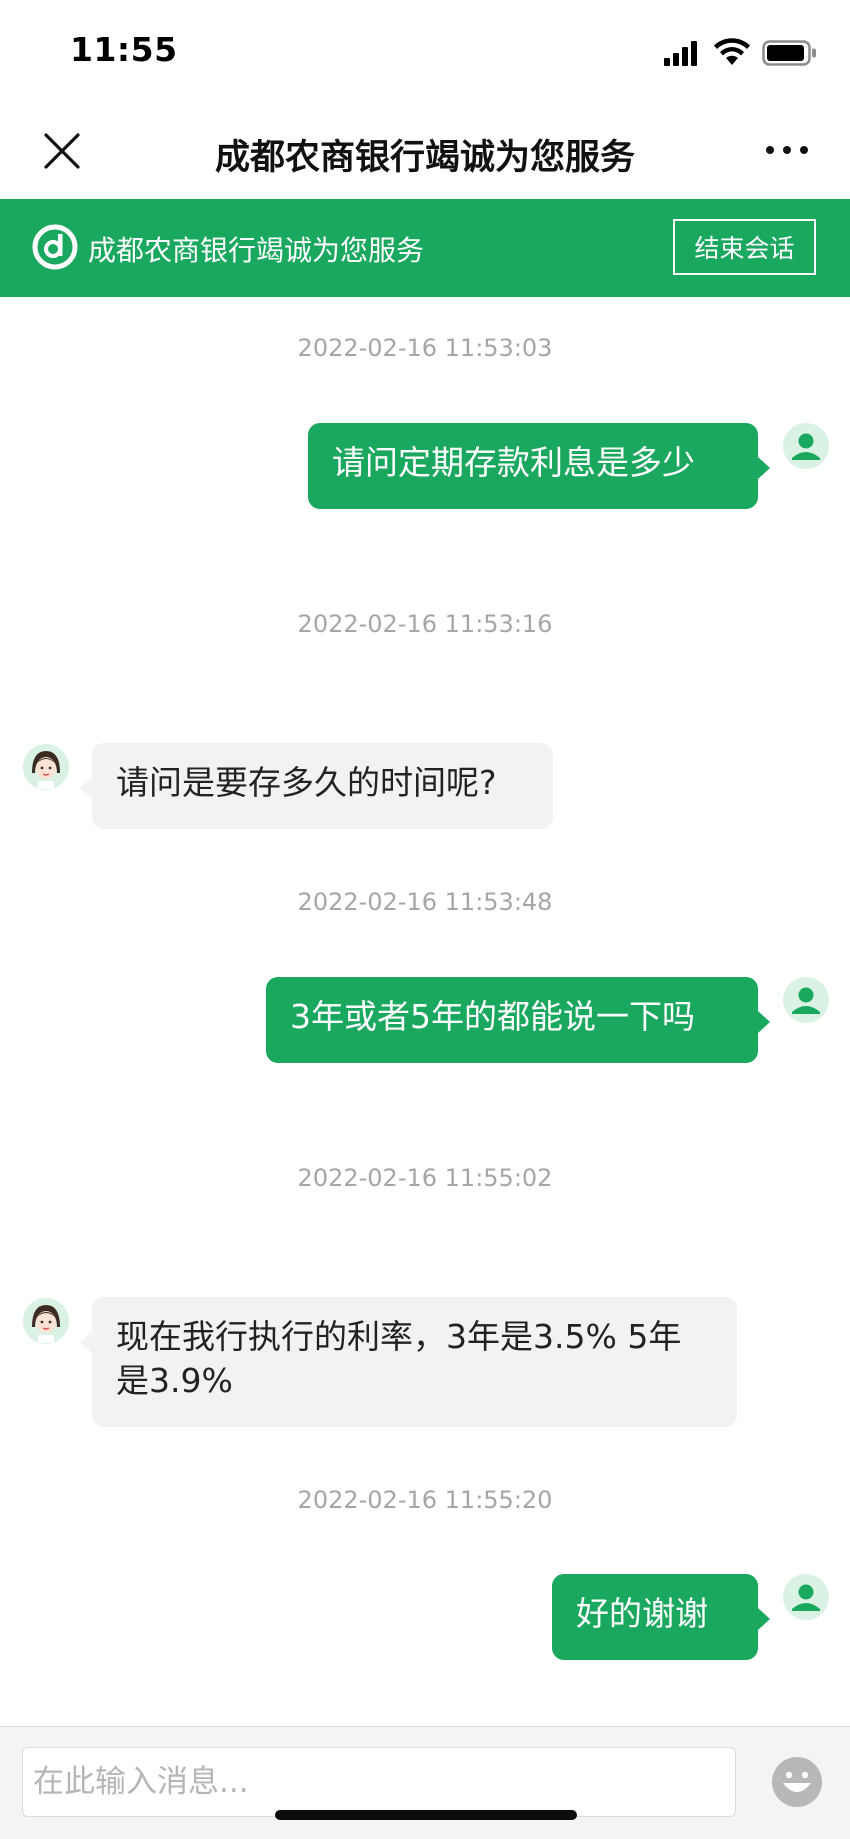  Describe the element at coordinates (787, 150) in the screenshot. I see `more-icon` at that location.